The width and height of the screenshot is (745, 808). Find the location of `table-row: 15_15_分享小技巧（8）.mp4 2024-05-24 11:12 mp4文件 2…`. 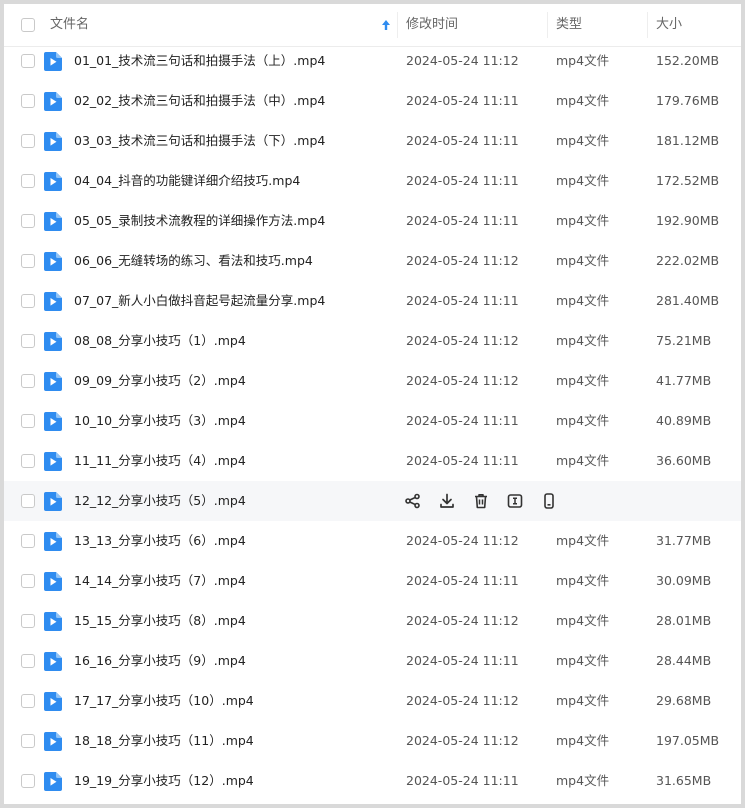

table-row: 15_15_分享小技巧（8）.mp4 2024-05-24 11:12 mp4文件 2… is located at coordinates (372, 621).